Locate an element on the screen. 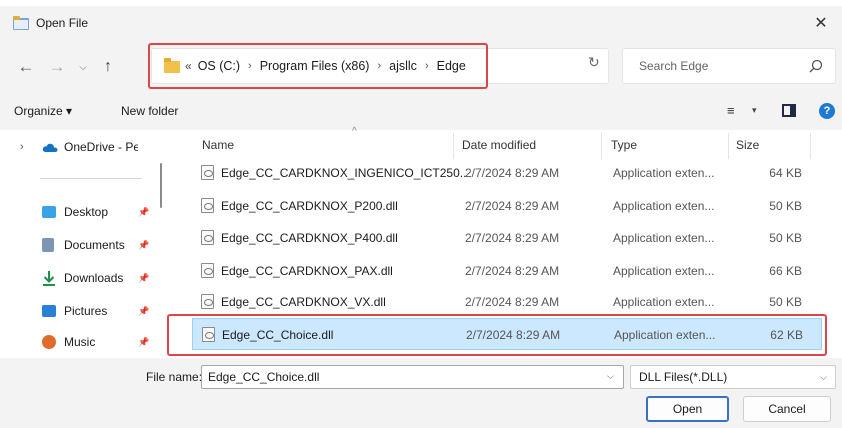  sidebar-item-documents: Documents 📌 is located at coordinates (82, 245).